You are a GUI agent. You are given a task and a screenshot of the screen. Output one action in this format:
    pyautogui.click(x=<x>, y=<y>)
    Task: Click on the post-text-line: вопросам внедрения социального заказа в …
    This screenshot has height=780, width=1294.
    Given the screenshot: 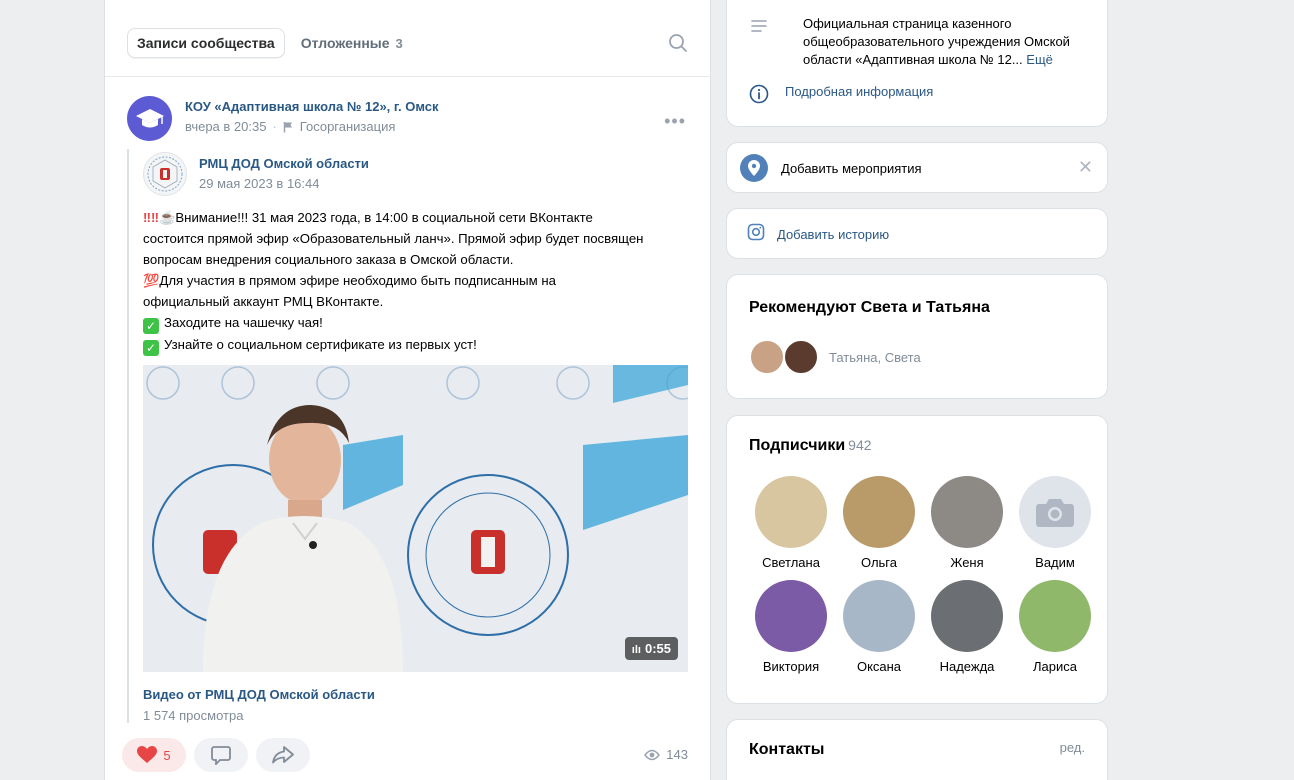 What is the action you would take?
    pyautogui.click(x=328, y=259)
    